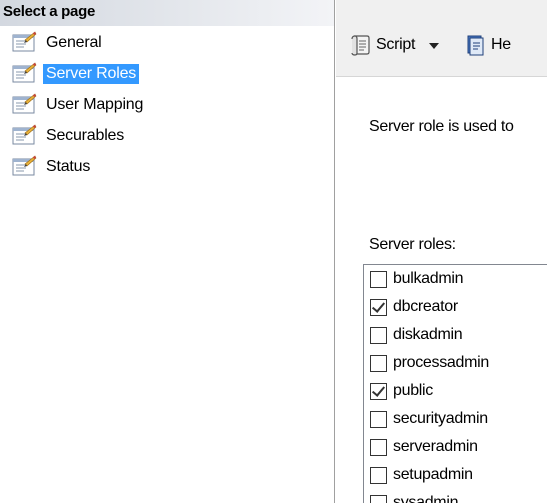 This screenshot has height=503, width=547. I want to click on role-item-securityadmin: securityadmin, so click(455, 419).